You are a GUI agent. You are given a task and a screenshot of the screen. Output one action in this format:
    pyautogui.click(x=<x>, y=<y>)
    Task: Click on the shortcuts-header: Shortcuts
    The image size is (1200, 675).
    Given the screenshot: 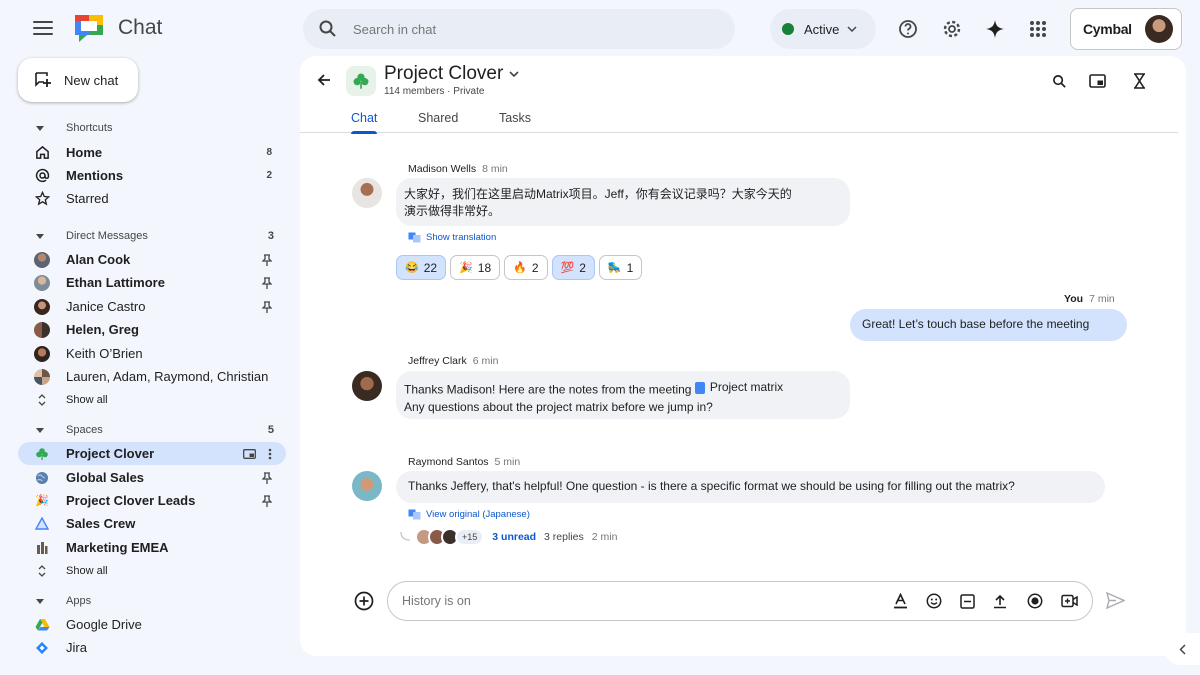 What is the action you would take?
    pyautogui.click(x=155, y=128)
    